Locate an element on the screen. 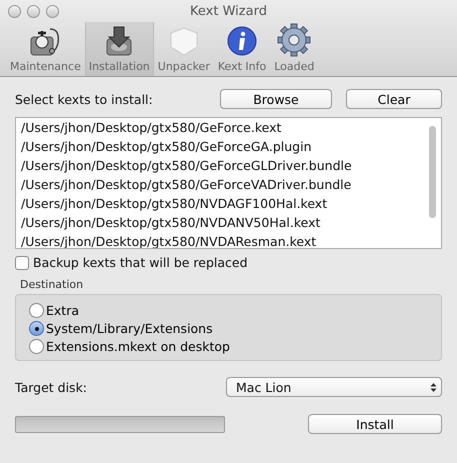 Image resolution: width=457 pixels, height=463 pixels. clear-button: Clear is located at coordinates (394, 99).